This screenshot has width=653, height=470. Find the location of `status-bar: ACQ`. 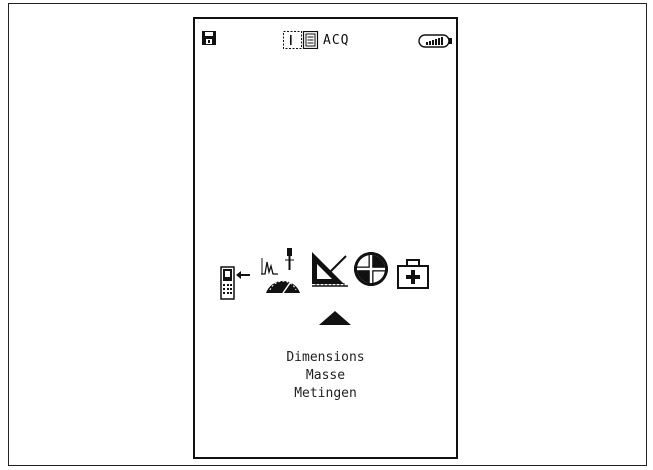

status-bar: ACQ is located at coordinates (325, 39).